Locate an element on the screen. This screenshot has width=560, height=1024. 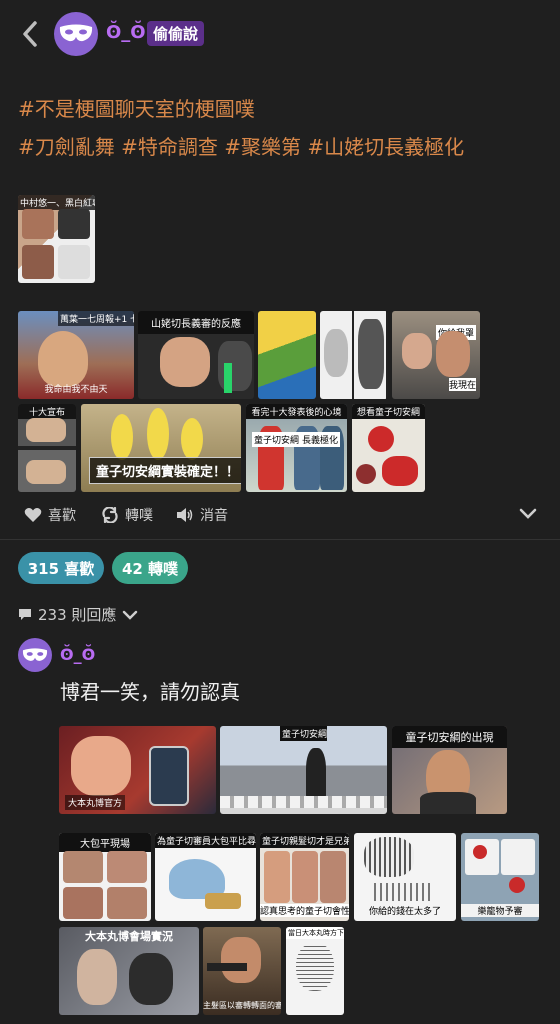
image-label-a: 童子切安綱 is located at coordinates (277, 439).